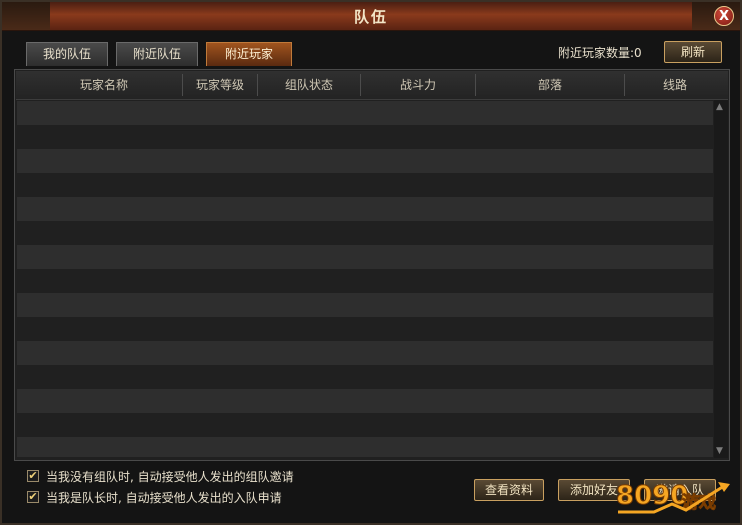 Image resolution: width=742 pixels, height=525 pixels. What do you see at coordinates (673, 497) in the screenshot?
I see `watermark-logo: 8090 游戏` at bounding box center [673, 497].